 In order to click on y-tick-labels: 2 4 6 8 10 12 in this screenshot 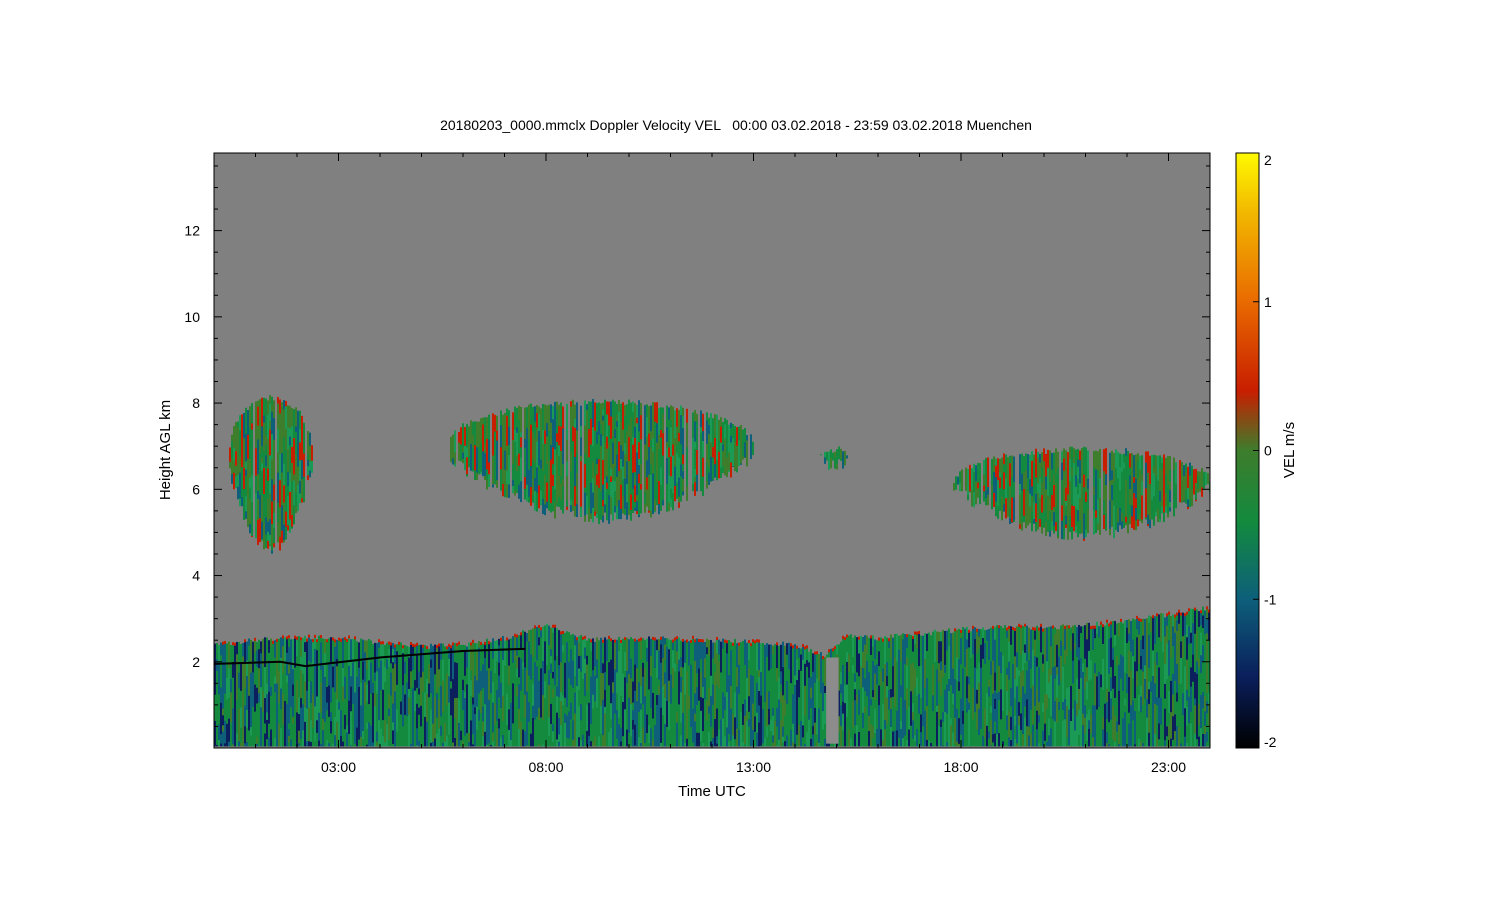, I will do `click(192, 446)`.